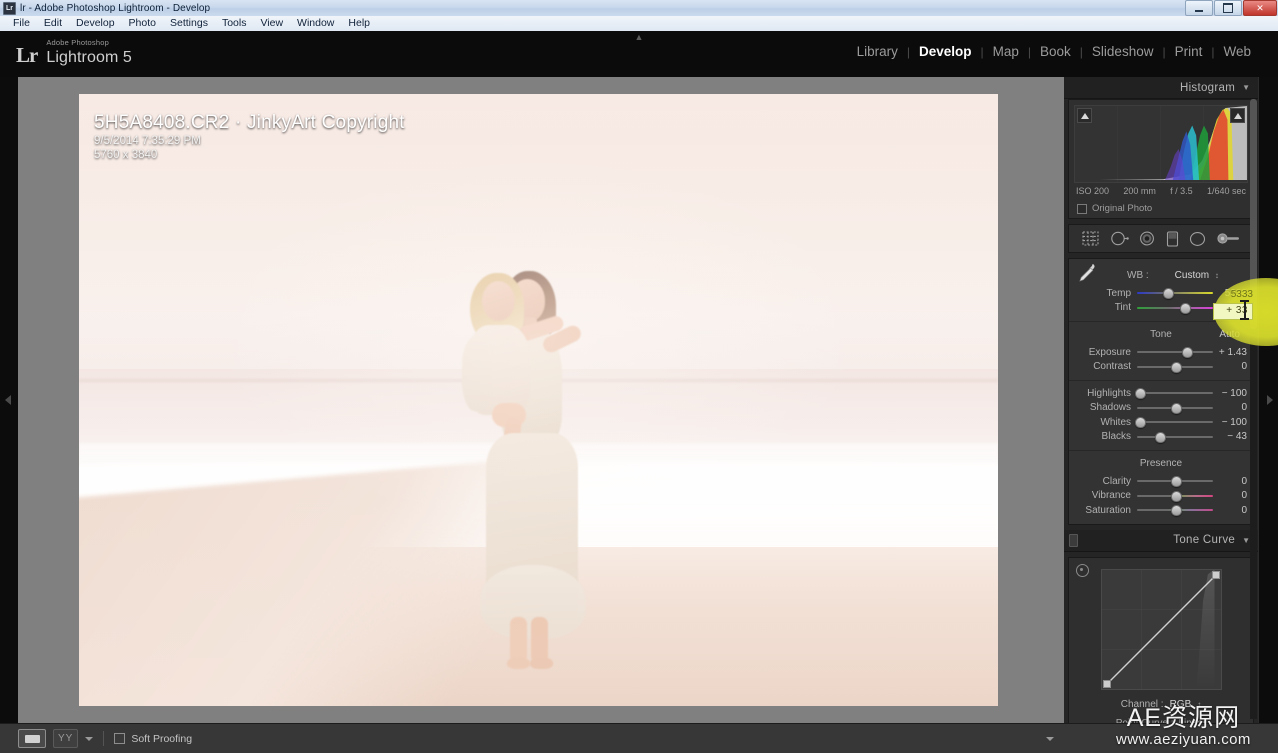  I want to click on shadow-clipping-indicator, so click(1084, 115).